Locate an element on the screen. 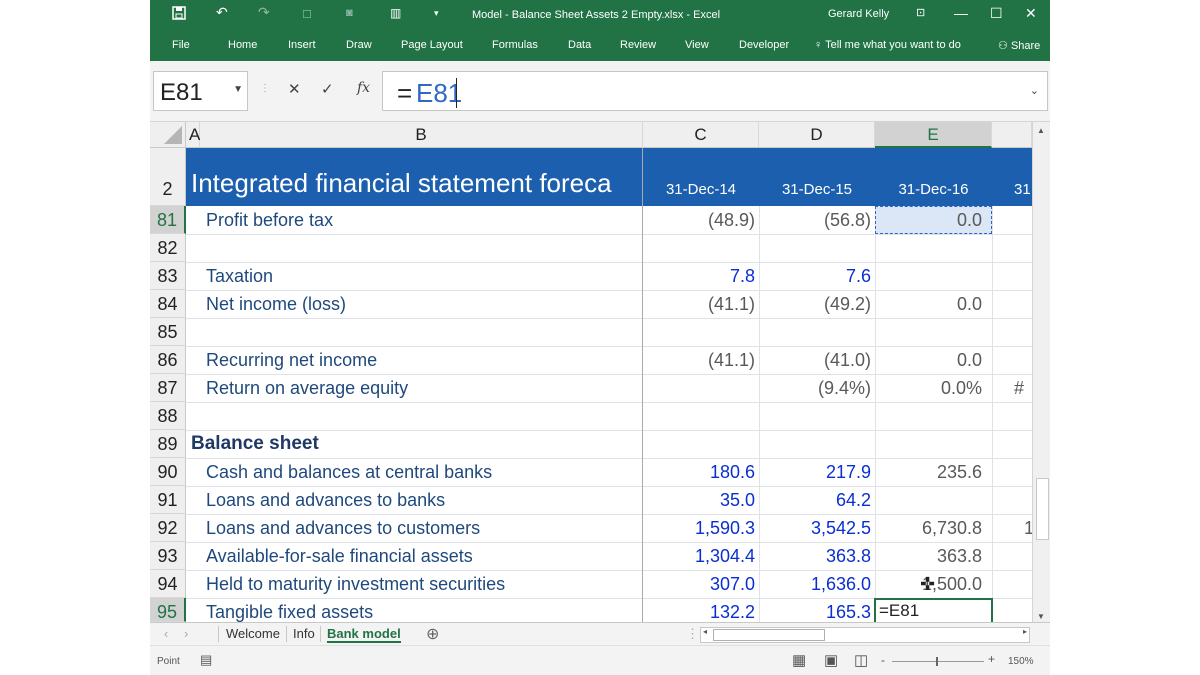 This screenshot has width=1200, height=675. share-button: ⚇ Share is located at coordinates (1019, 45).